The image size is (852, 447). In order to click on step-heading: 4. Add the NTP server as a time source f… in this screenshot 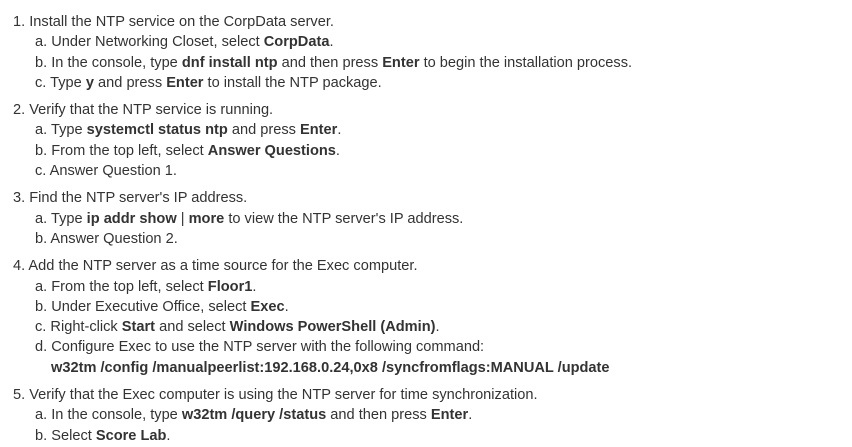, I will do `click(432, 266)`.